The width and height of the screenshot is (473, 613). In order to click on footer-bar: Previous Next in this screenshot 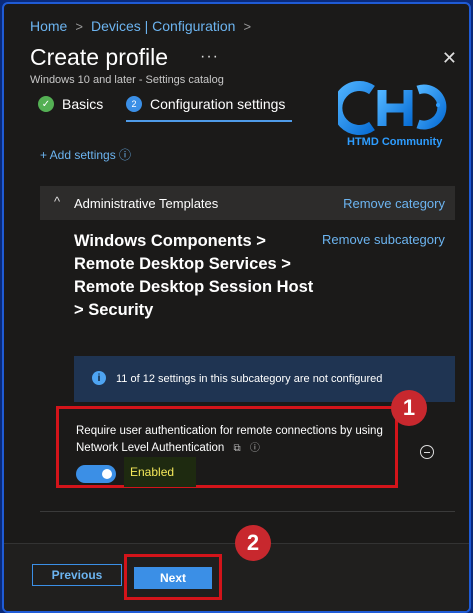, I will do `click(236, 577)`.